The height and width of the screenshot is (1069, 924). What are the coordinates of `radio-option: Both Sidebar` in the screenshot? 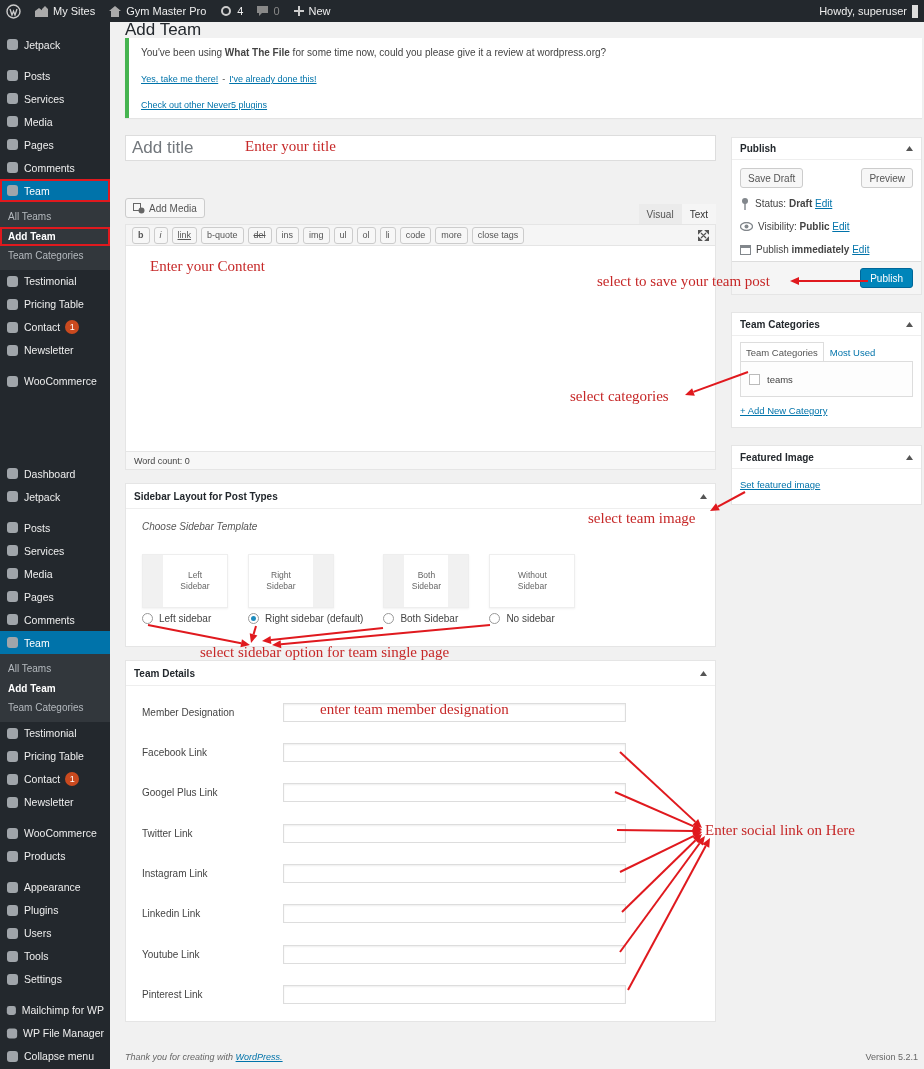 It's located at (426, 618).